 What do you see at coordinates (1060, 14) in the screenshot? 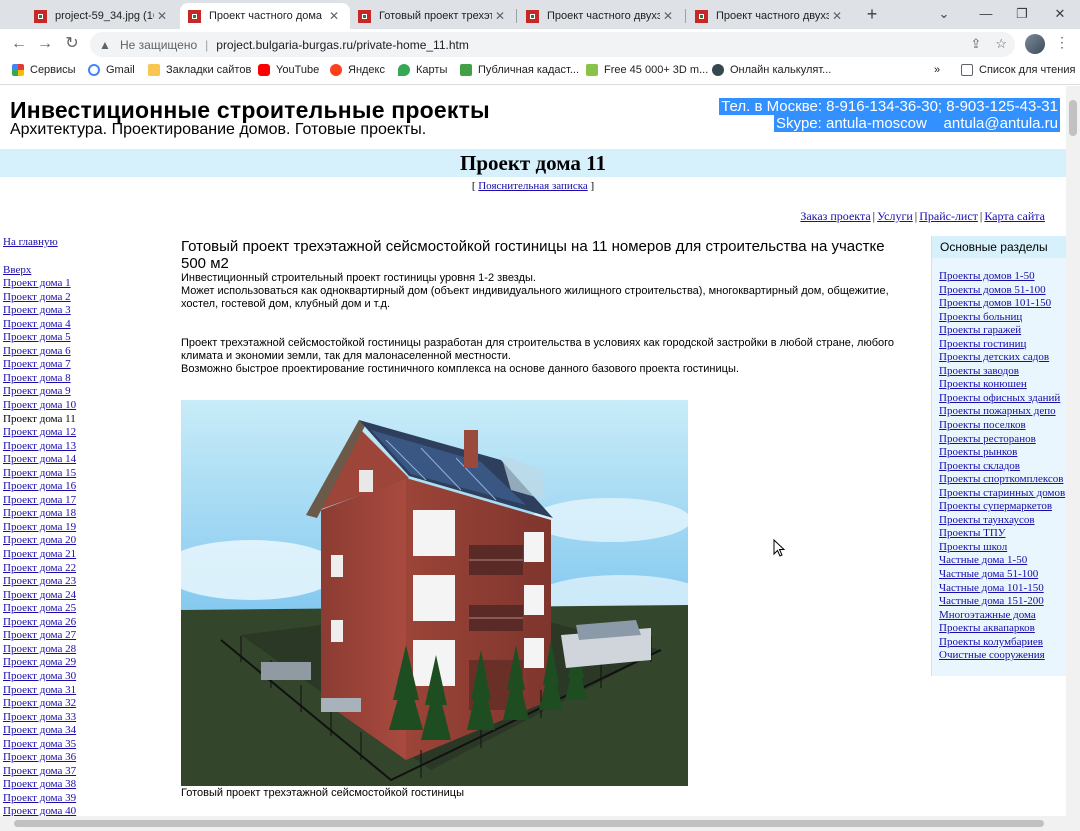
I see `close-window-icon: ✕` at bounding box center [1060, 14].